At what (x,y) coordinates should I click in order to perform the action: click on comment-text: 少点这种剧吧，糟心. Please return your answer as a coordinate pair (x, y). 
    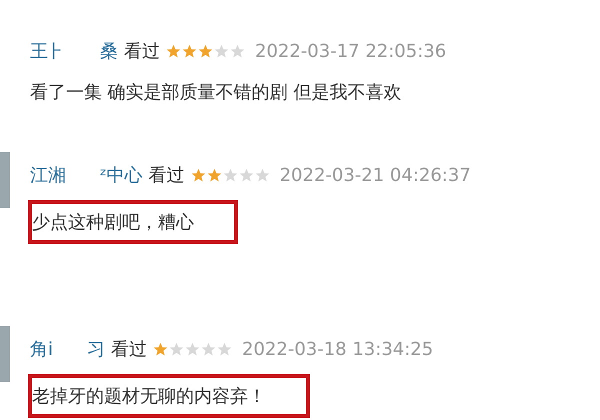
    Looking at the image, I should click on (133, 222).